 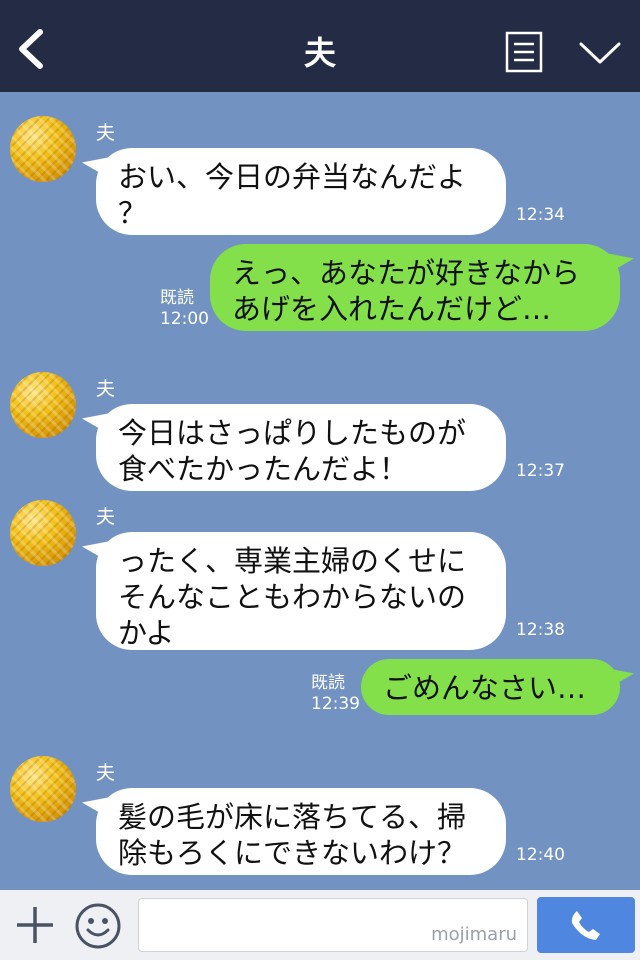 I want to click on message-time: 12:00, so click(x=184, y=319).